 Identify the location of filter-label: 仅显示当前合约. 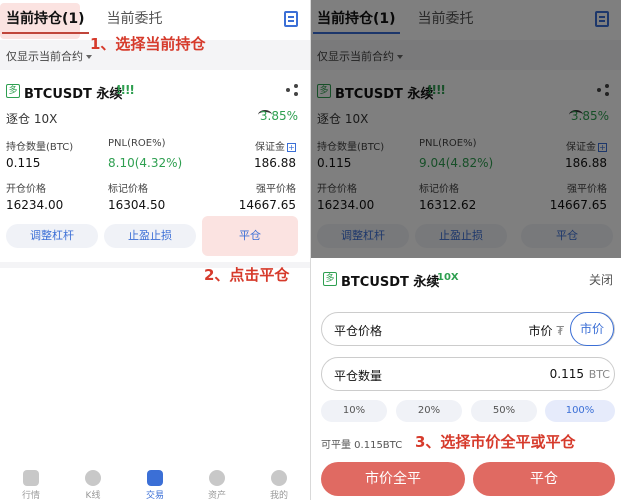
(44, 56).